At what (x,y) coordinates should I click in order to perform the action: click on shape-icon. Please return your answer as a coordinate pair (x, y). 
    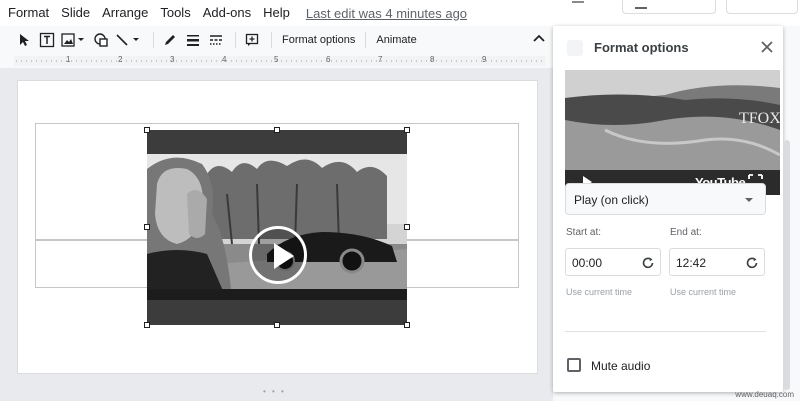
    Looking at the image, I should click on (101, 40).